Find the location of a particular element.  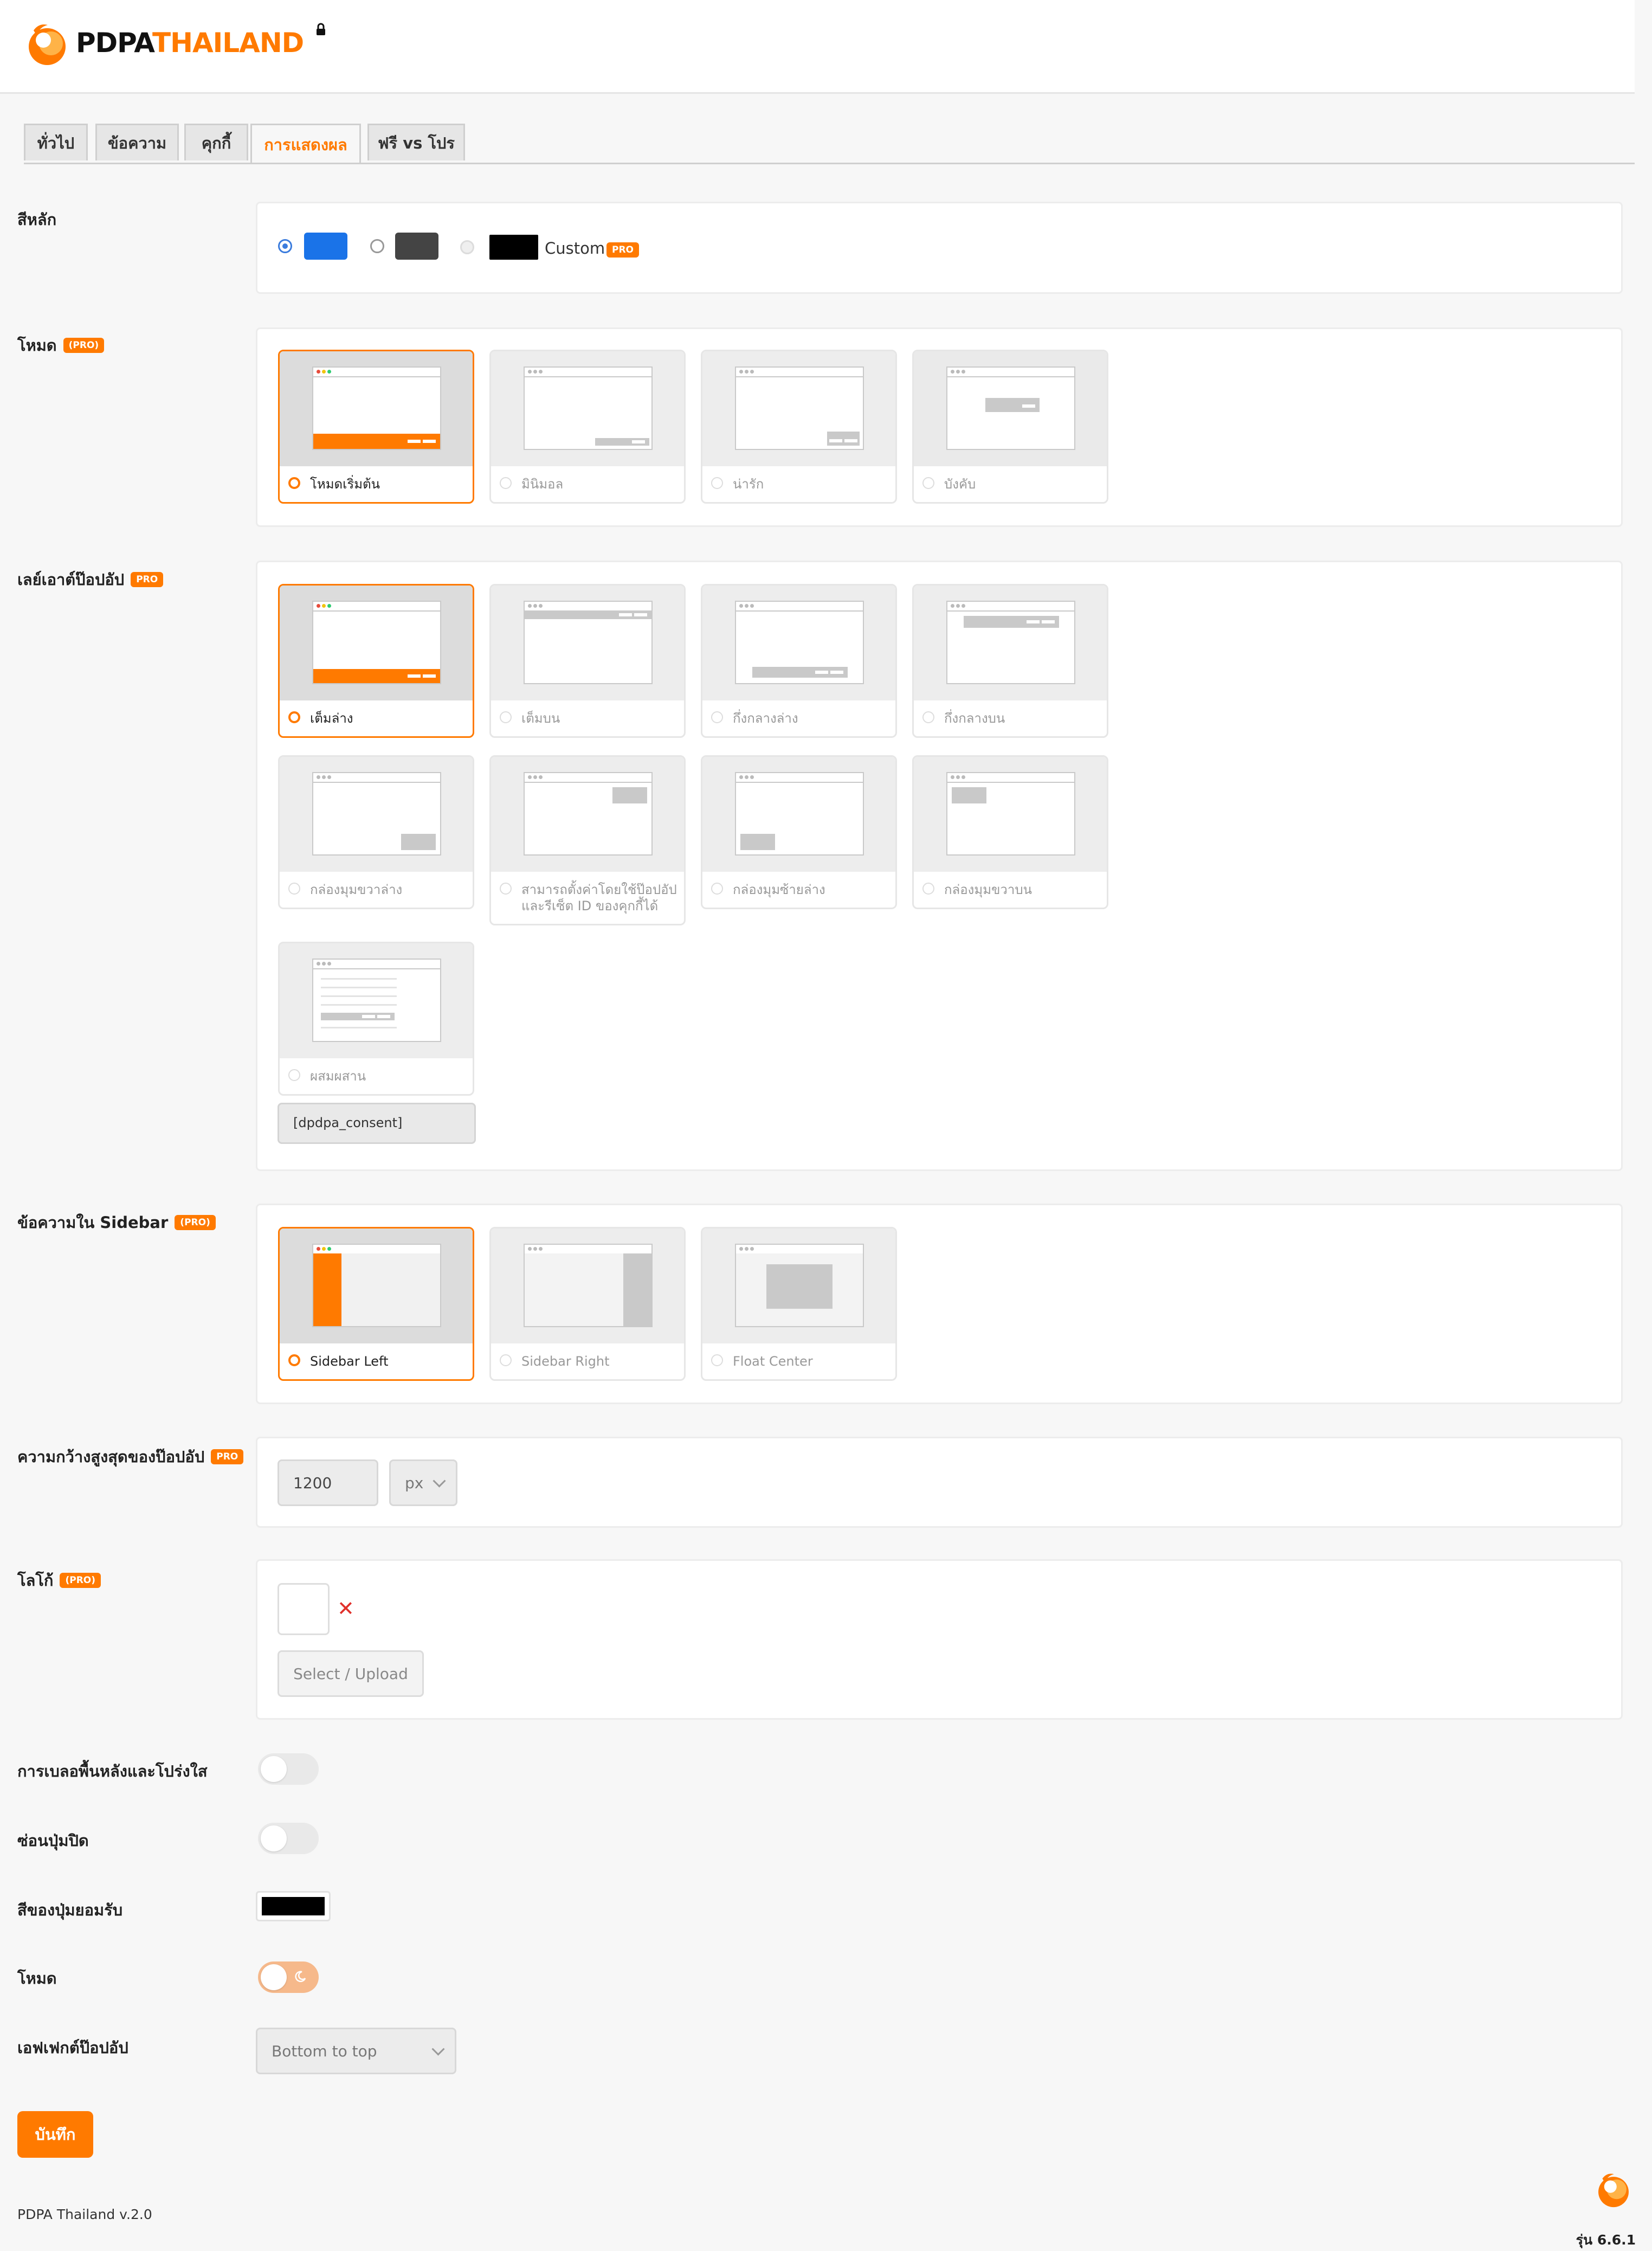

logo-panel is located at coordinates (939, 1640).